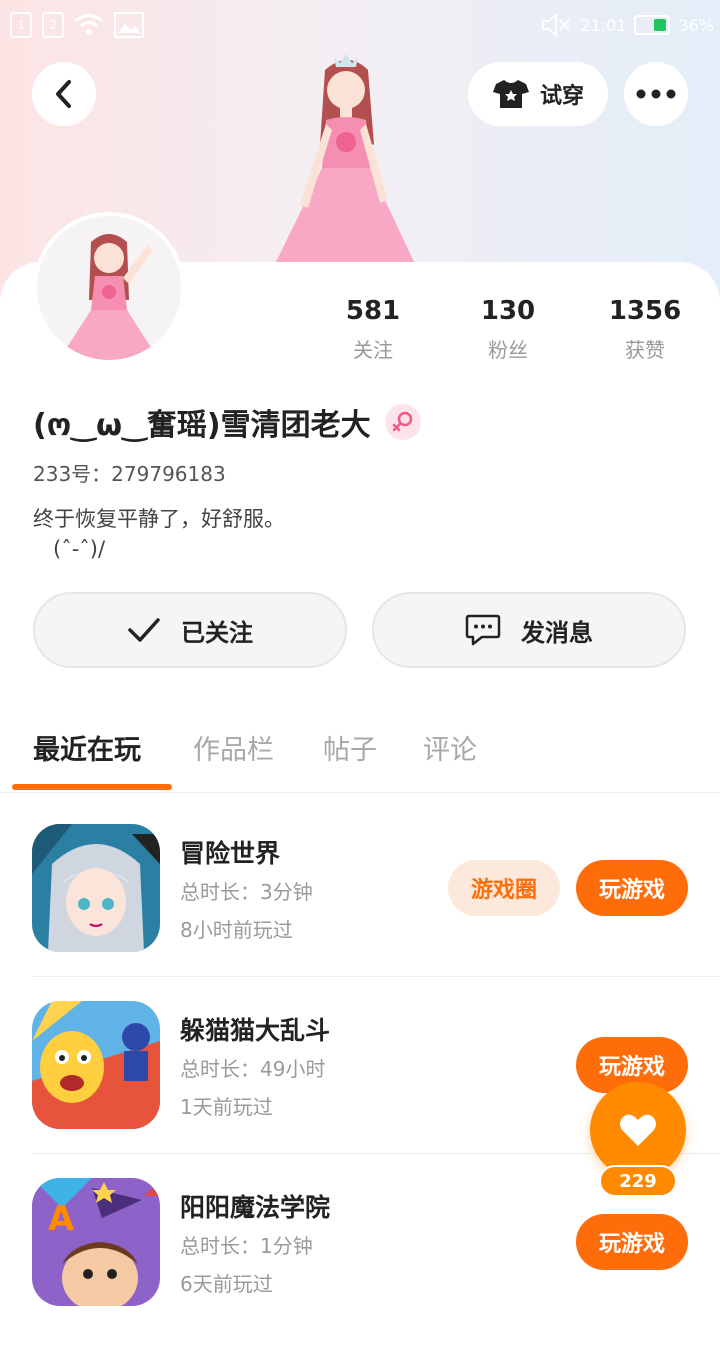 The height and width of the screenshot is (1354, 720). Describe the element at coordinates (246, 1246) in the screenshot. I see `game-duration: 总时长：1分钟` at that location.